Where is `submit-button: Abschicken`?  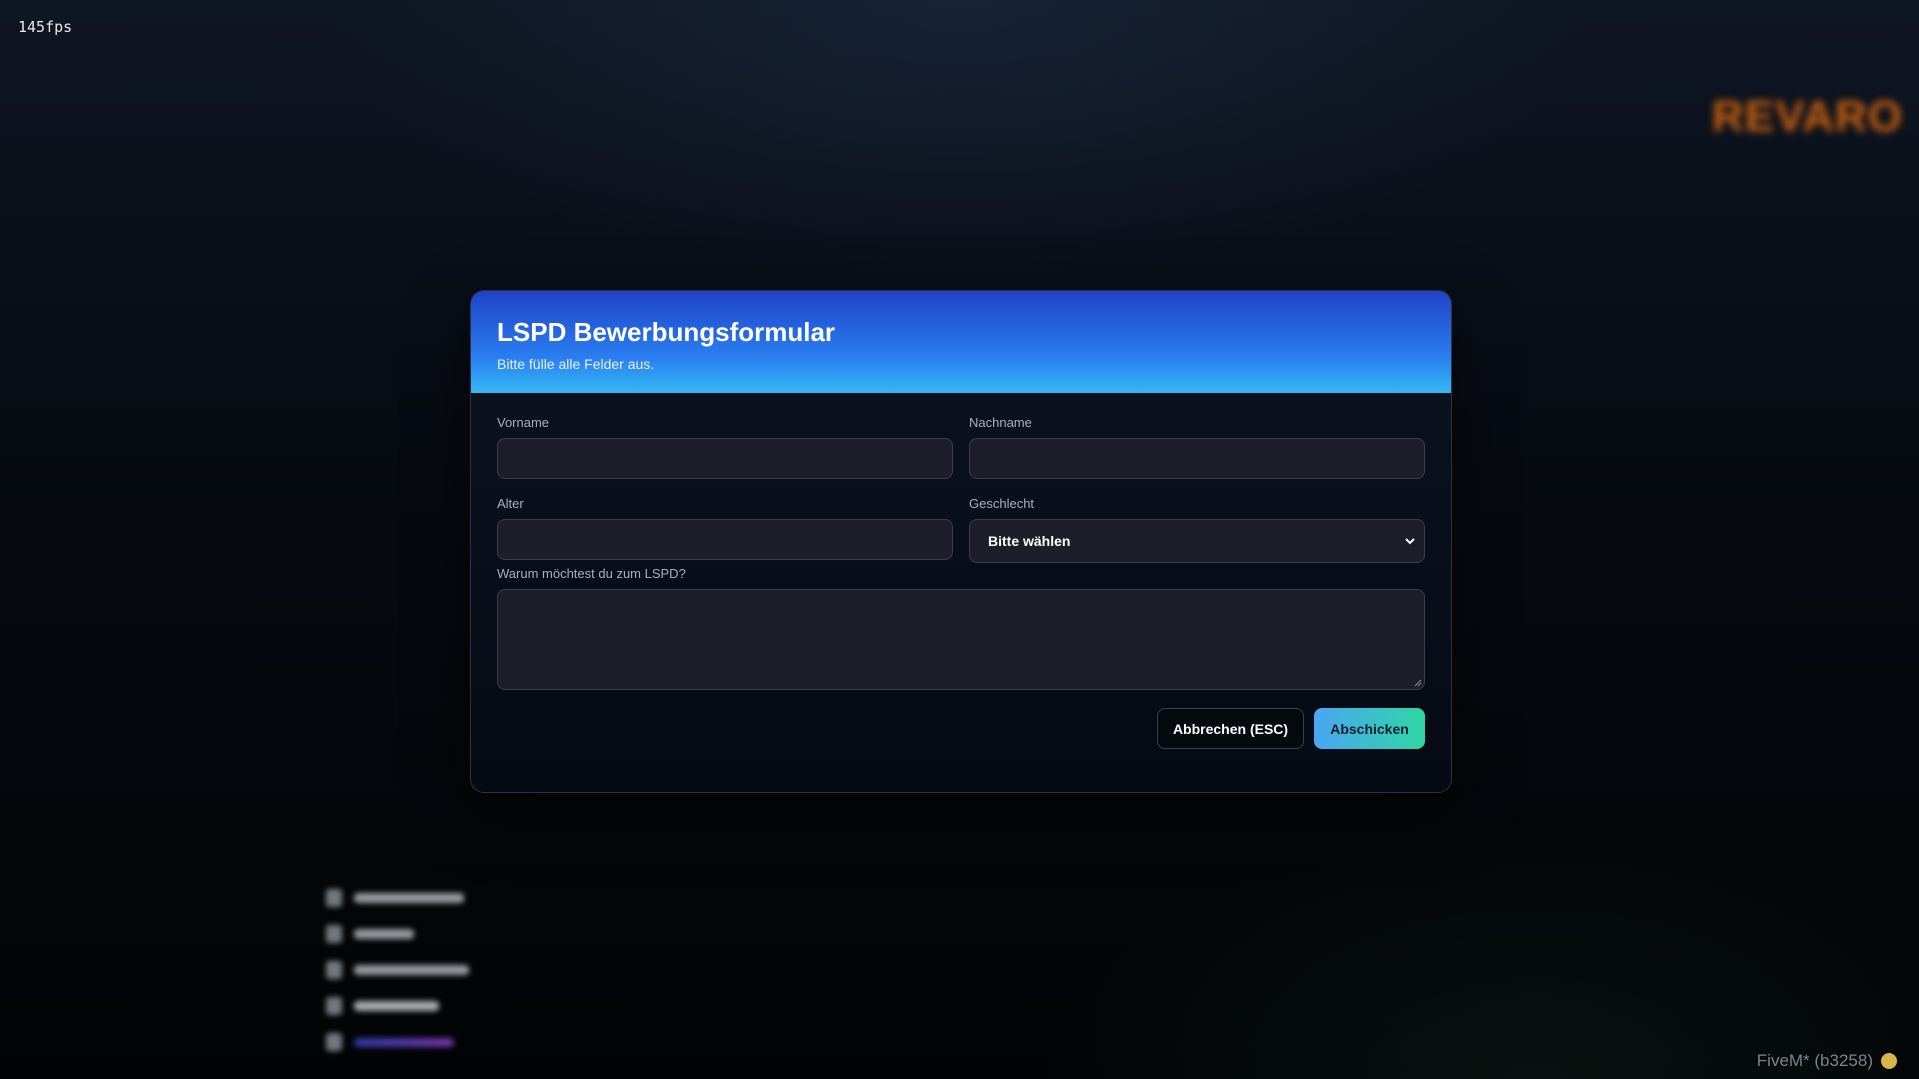 submit-button: Abschicken is located at coordinates (1369, 728).